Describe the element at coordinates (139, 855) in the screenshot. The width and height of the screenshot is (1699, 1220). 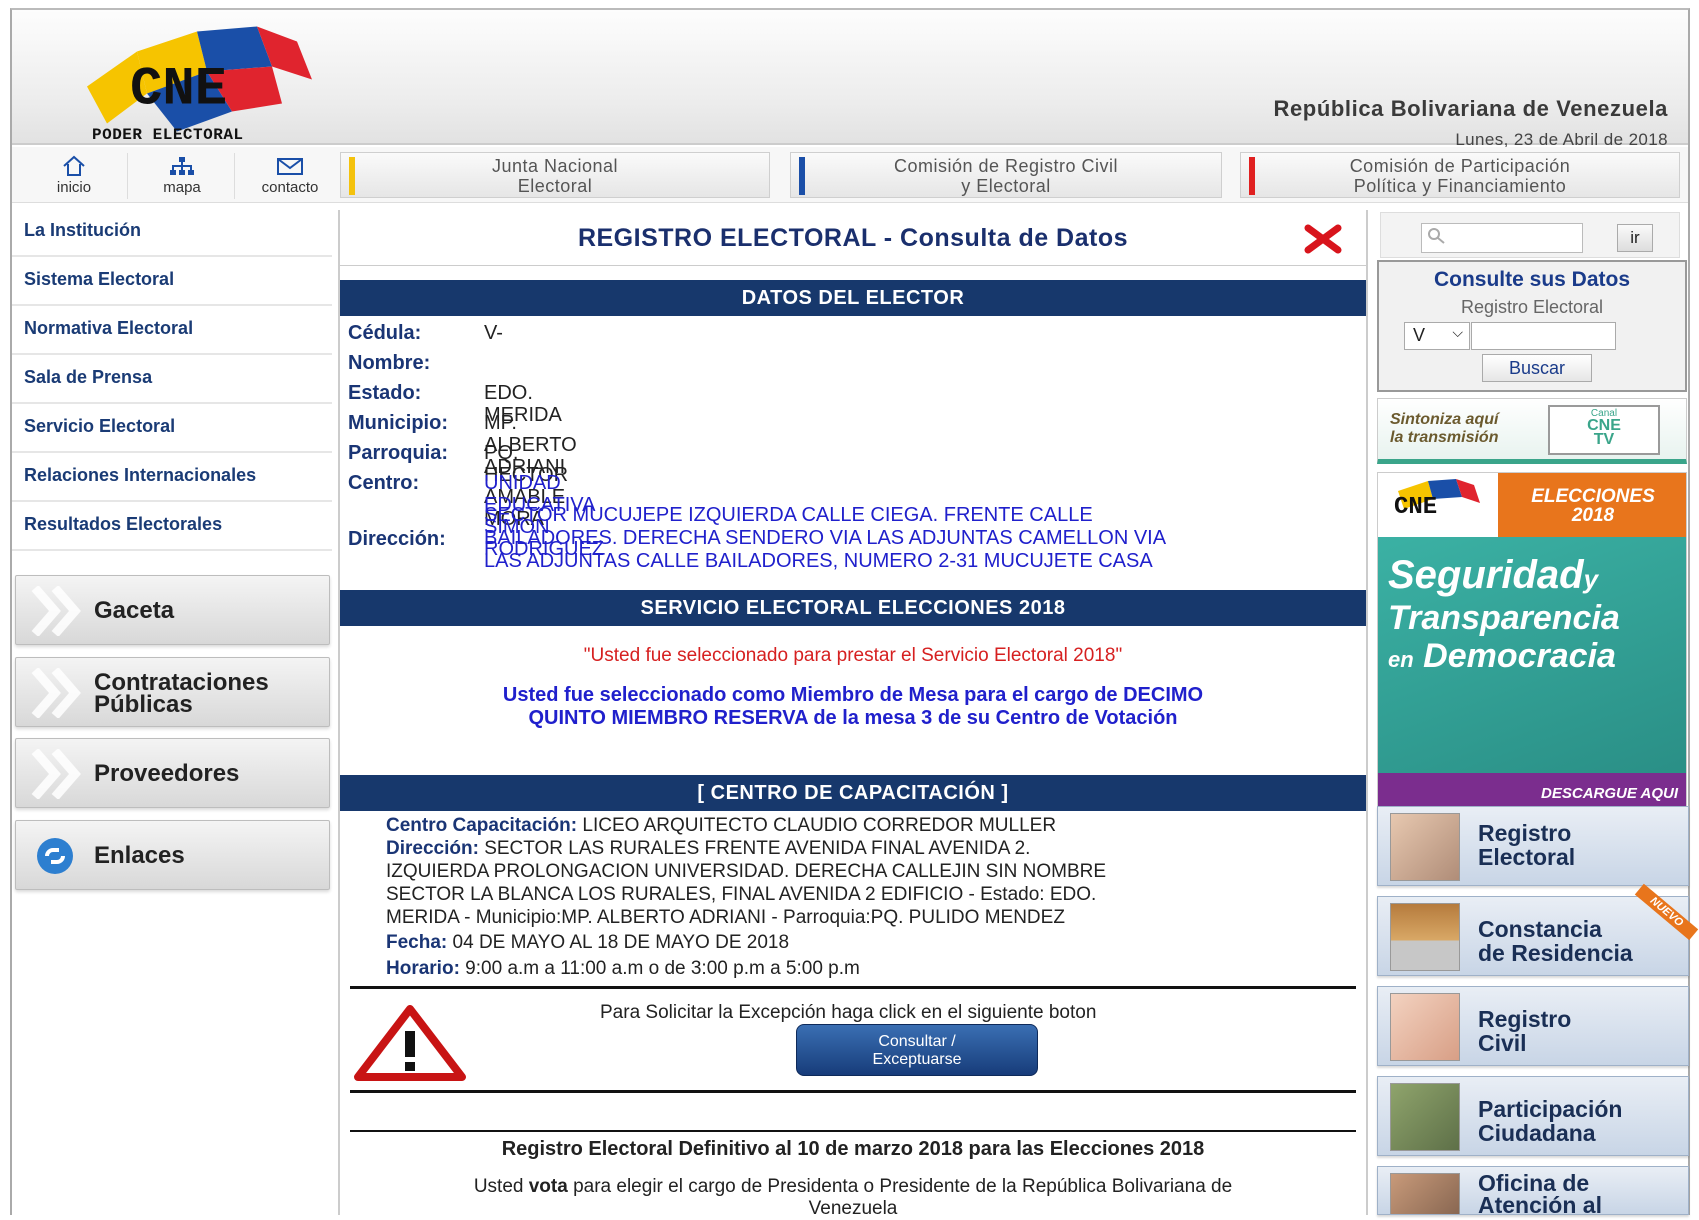
I see `enlaces-label: Enlaces` at that location.